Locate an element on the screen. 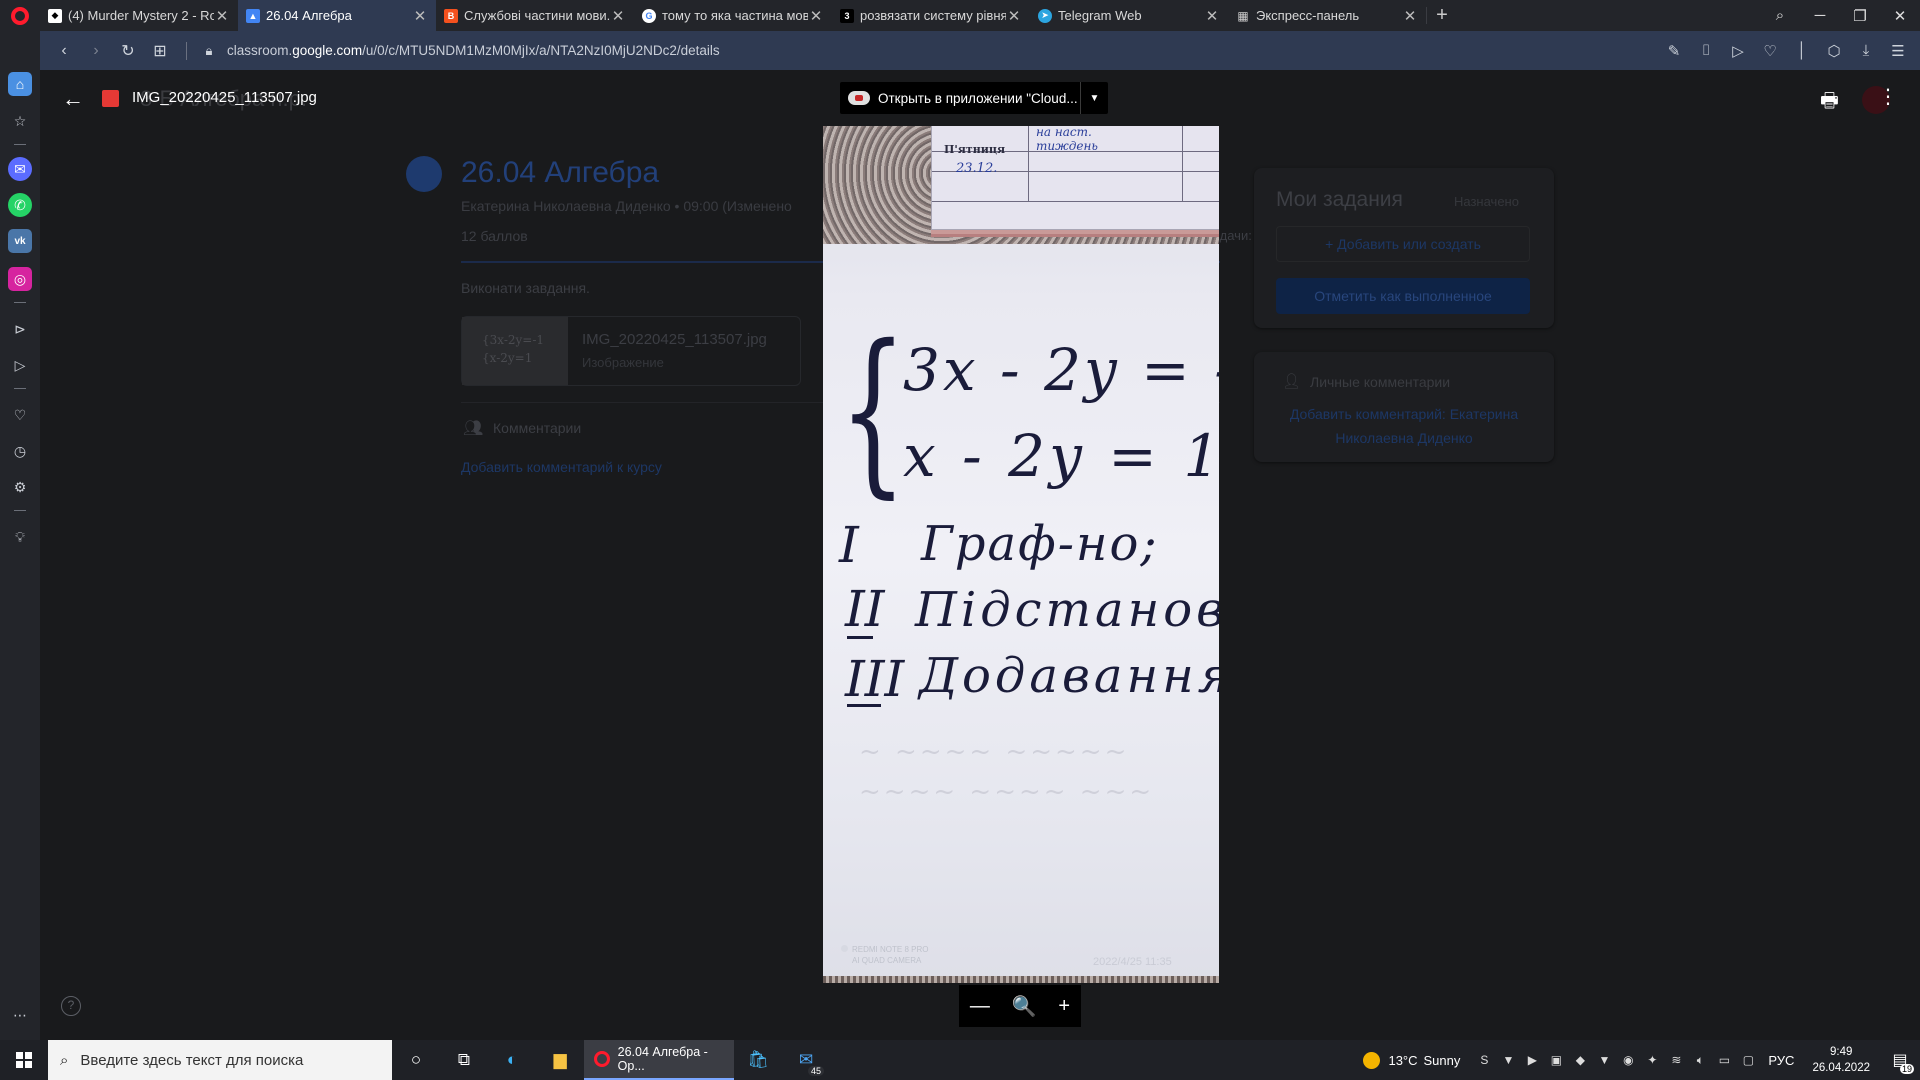 This screenshot has height=1080, width=1920. diary-day: П'ятниця is located at coordinates (975, 149).